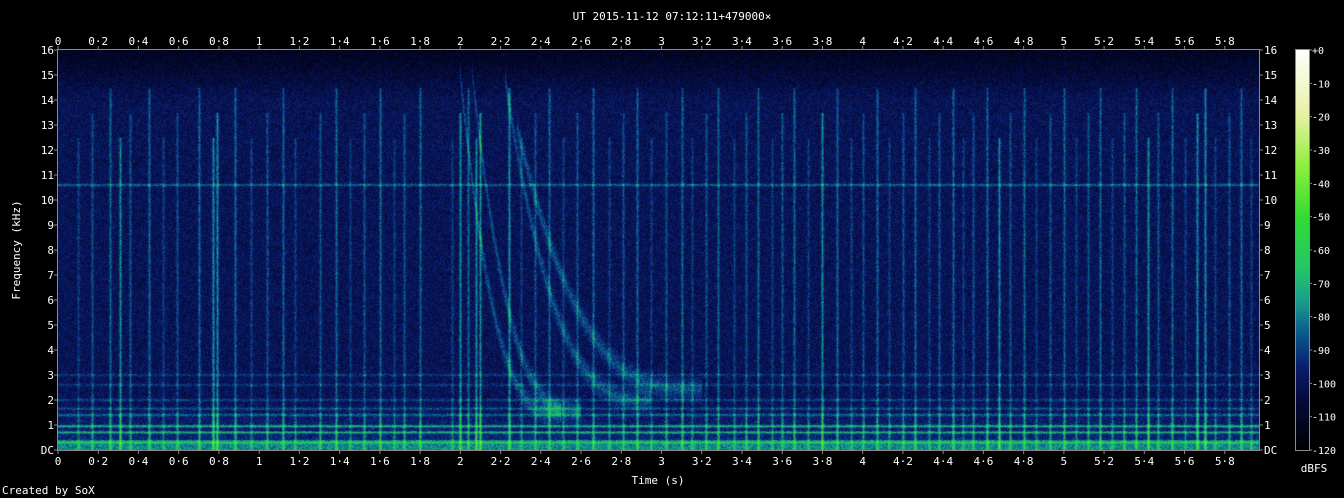  What do you see at coordinates (1270, 175) in the screenshot?
I see `y-tick-label-right: 11` at bounding box center [1270, 175].